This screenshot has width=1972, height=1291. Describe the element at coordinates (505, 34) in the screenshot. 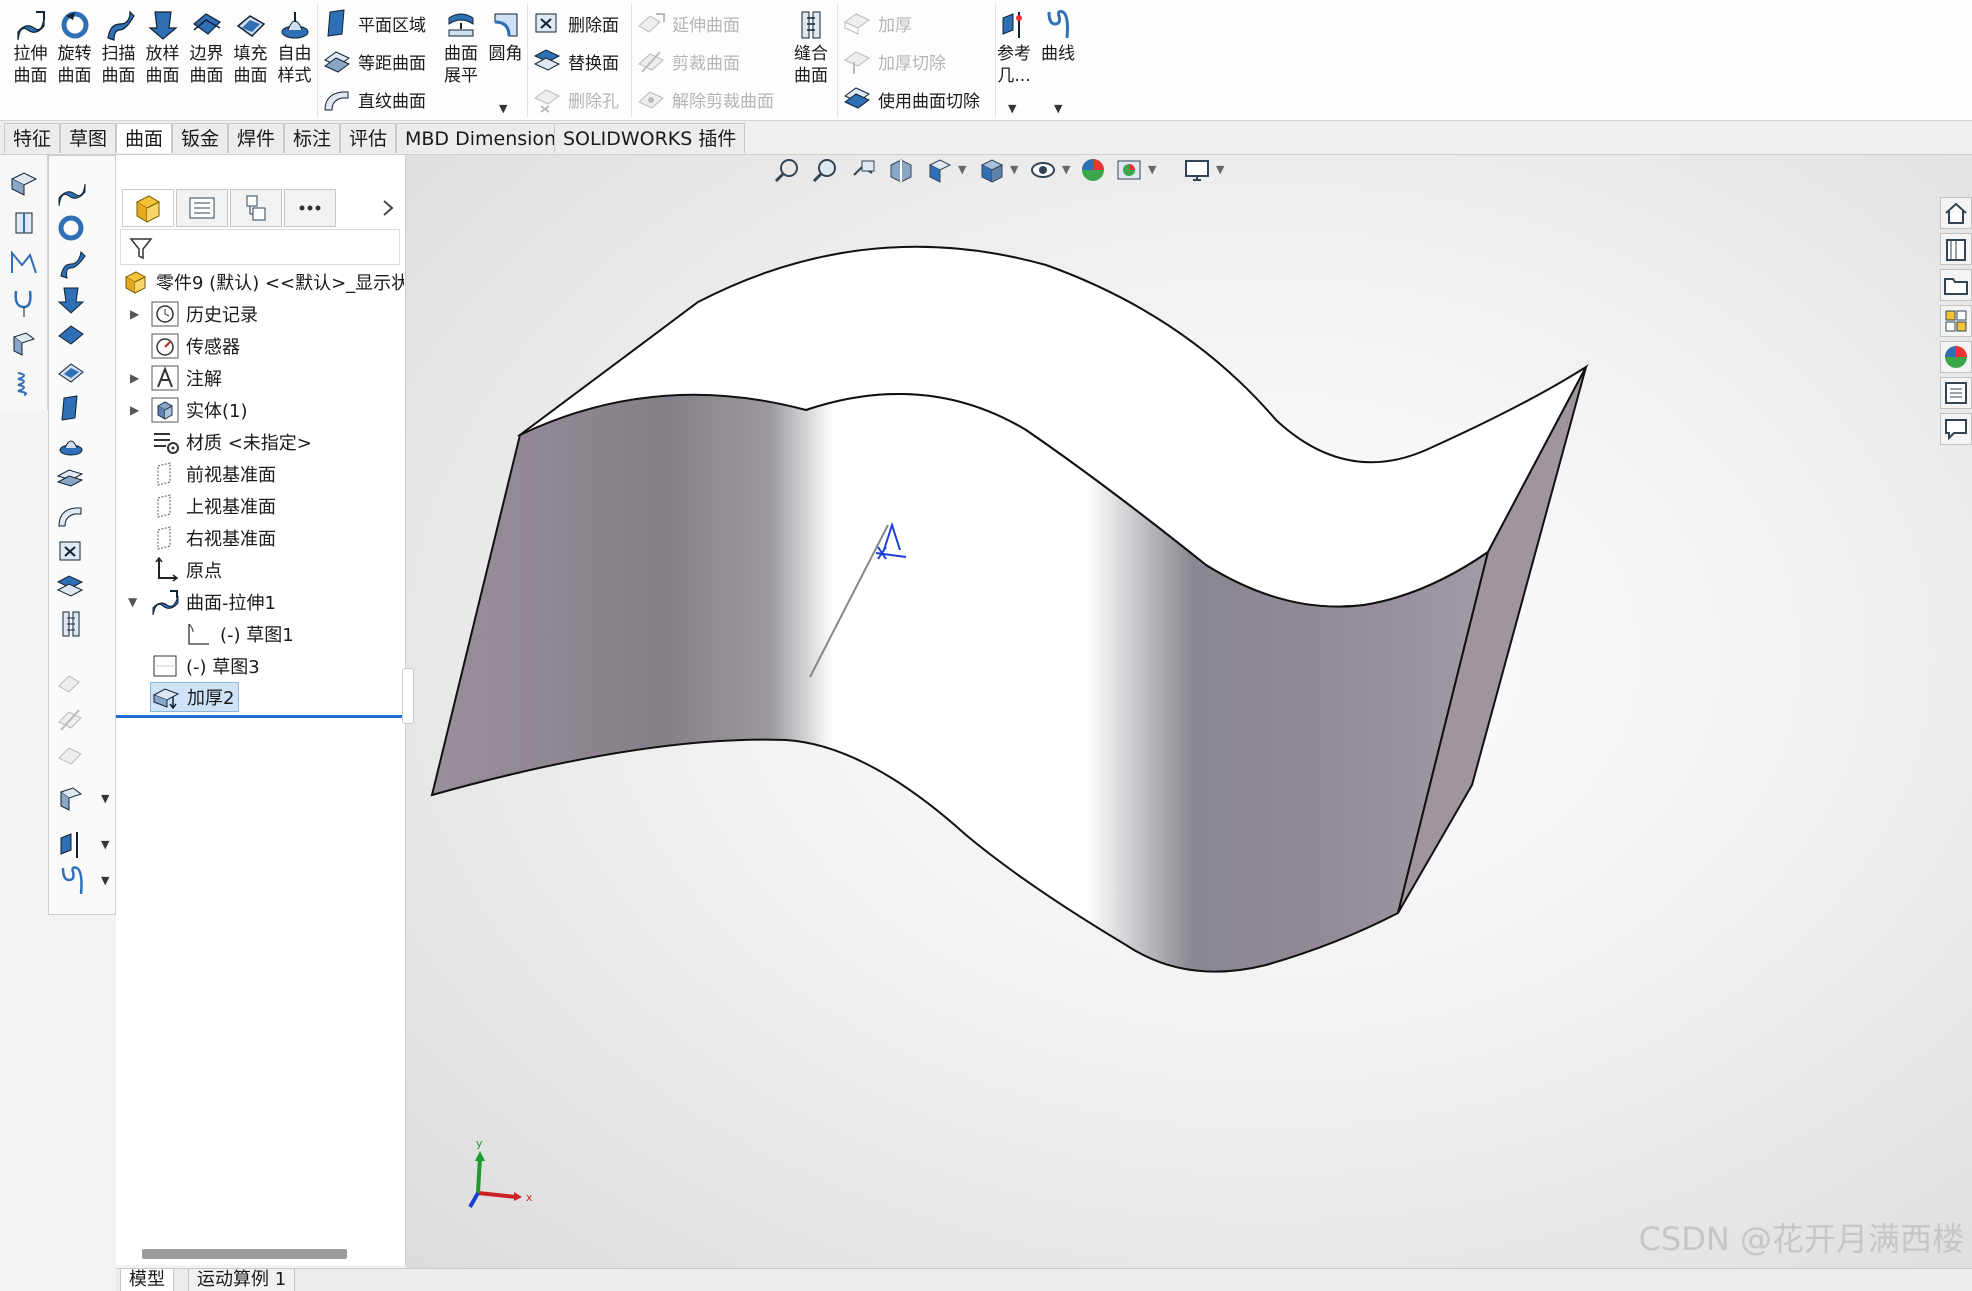

I see `fillet-button: 圆角` at that location.